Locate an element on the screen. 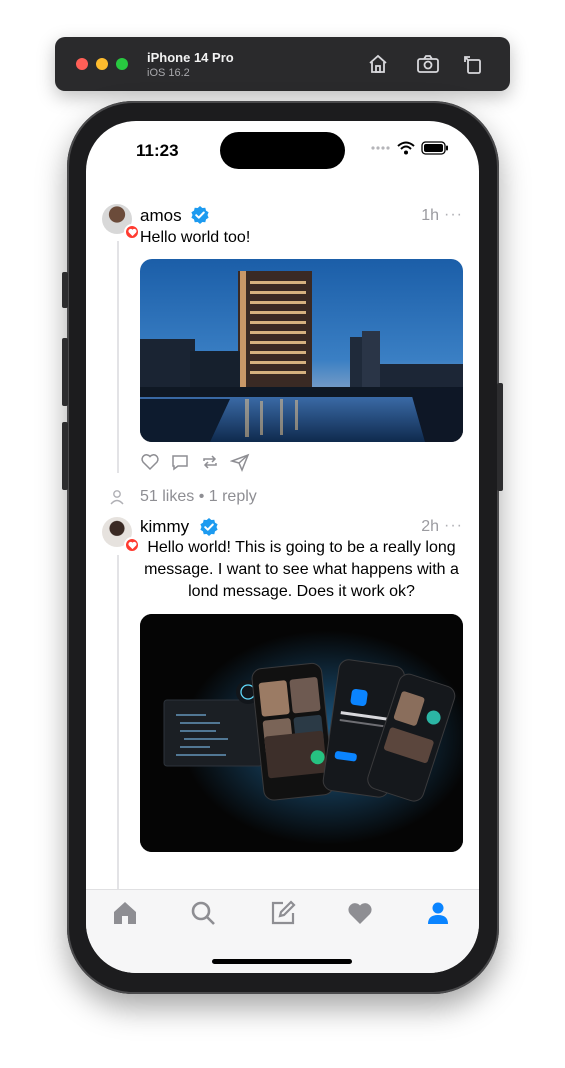 This screenshot has width=565, height=1068. screenshot-icon is located at coordinates (428, 64).